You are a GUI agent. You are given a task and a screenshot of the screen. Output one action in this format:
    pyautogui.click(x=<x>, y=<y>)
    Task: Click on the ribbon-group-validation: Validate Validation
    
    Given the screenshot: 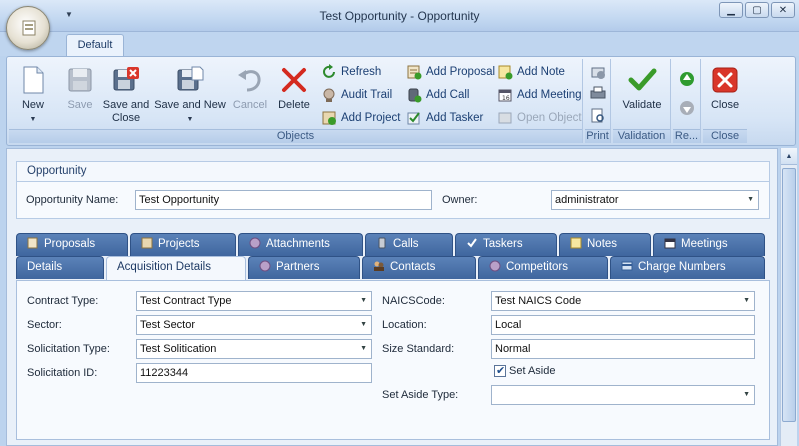 What is the action you would take?
    pyautogui.click(x=642, y=101)
    